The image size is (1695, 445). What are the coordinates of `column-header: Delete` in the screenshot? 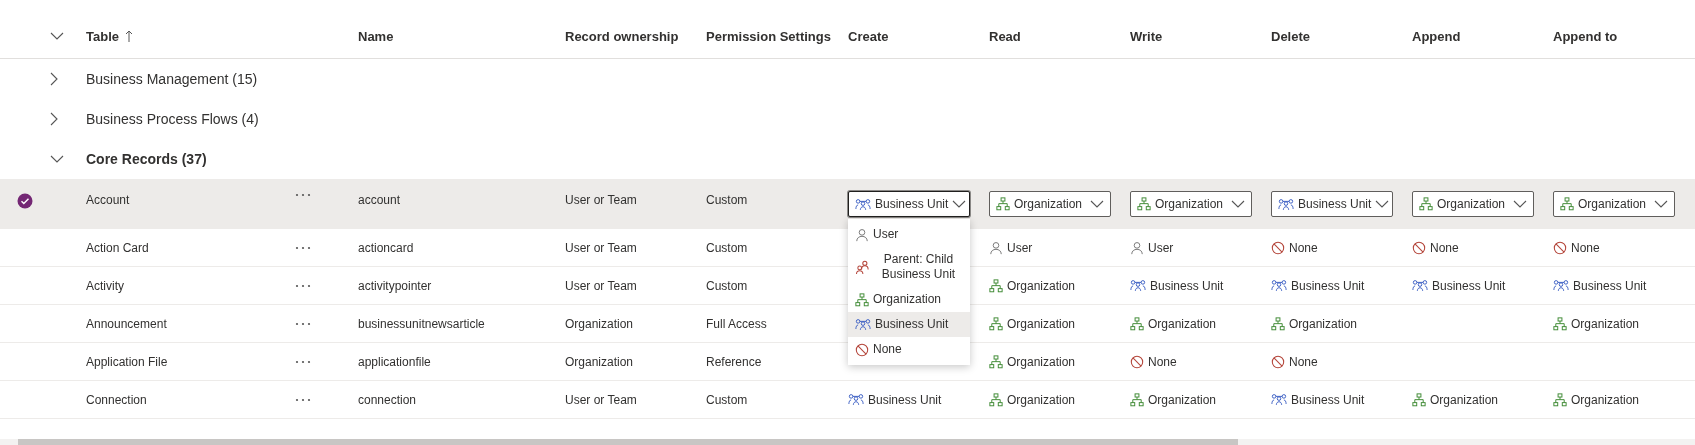 It's located at (1291, 36).